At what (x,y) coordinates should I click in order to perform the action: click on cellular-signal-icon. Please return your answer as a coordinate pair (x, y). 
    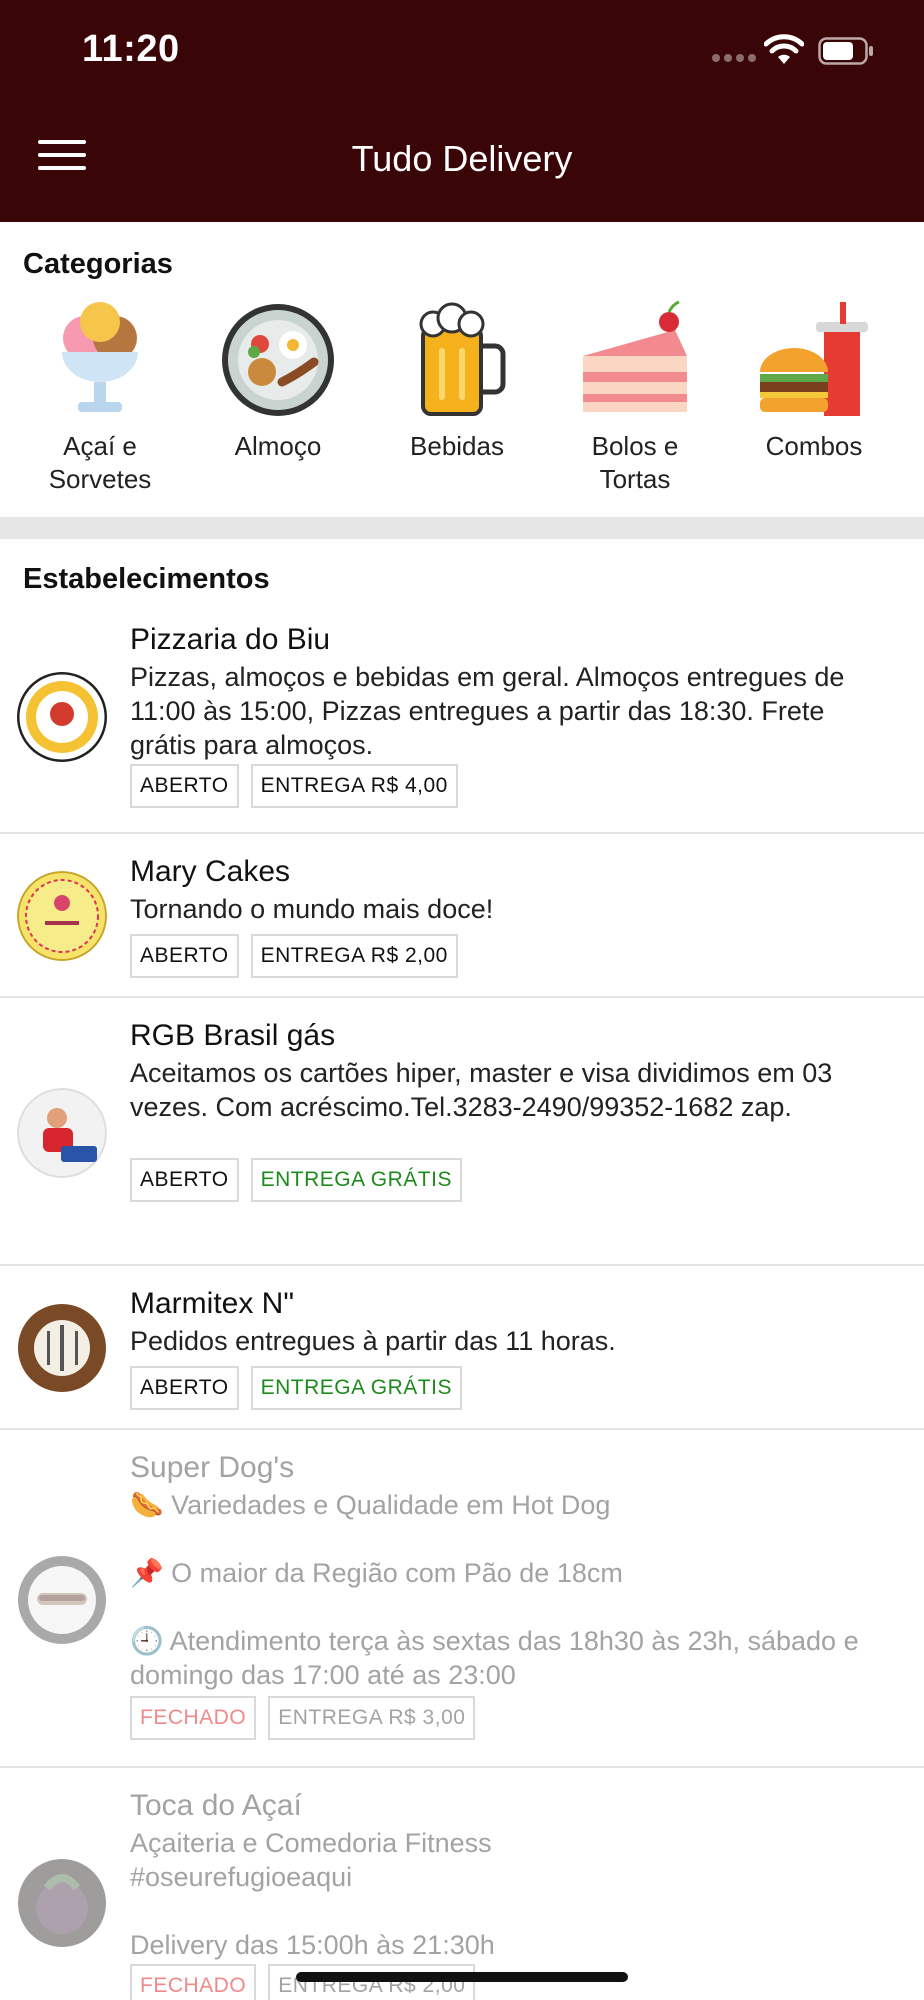
    Looking at the image, I should click on (734, 58).